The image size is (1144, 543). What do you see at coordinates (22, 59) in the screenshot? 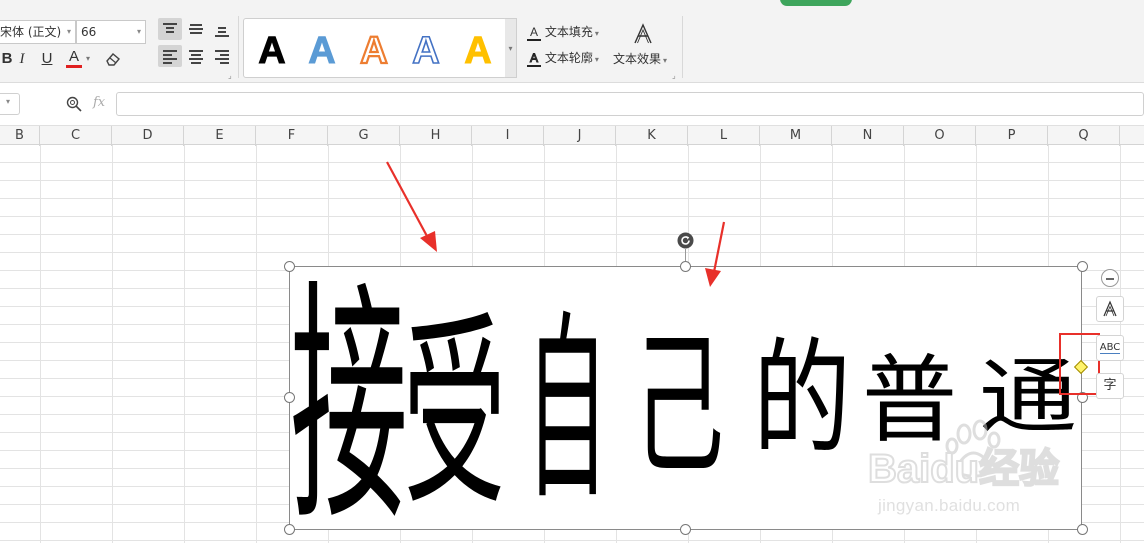
I see `italic-button: I` at bounding box center [22, 59].